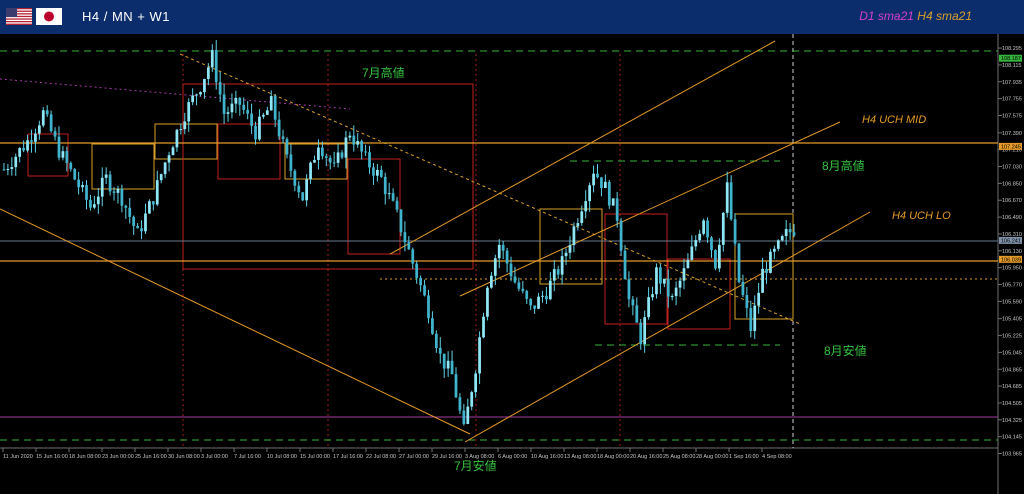  I want to click on date-tick-label: 6 Aug 00:00, so click(512, 457).